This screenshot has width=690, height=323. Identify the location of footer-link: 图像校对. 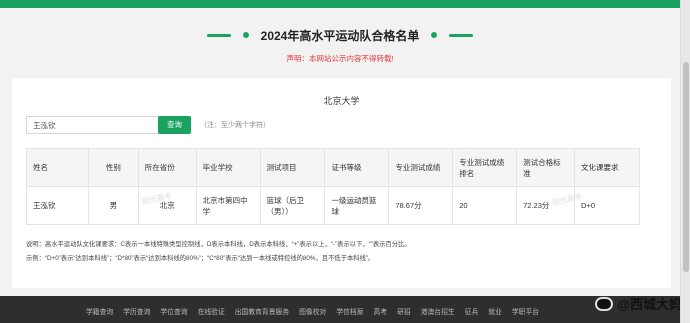
(312, 311).